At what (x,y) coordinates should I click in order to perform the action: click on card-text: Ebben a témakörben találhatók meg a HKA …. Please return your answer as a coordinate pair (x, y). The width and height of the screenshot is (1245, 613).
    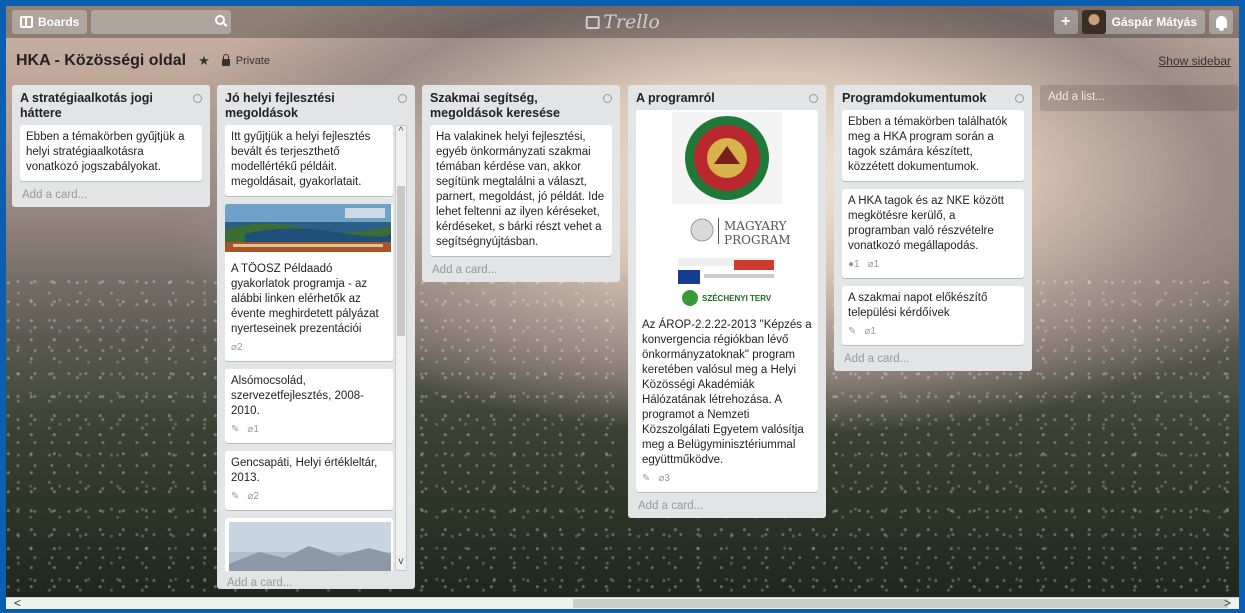
    Looking at the image, I should click on (928, 144).